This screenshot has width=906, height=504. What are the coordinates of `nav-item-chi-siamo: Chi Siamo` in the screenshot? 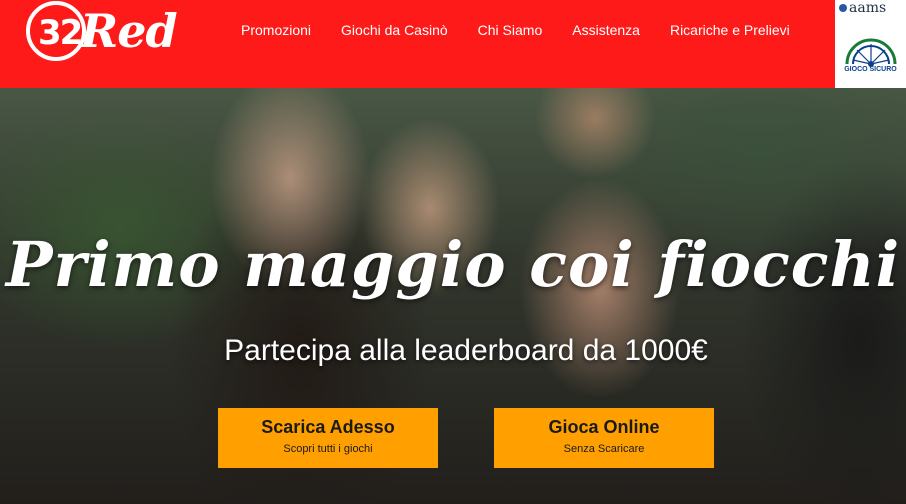 It's located at (510, 30).